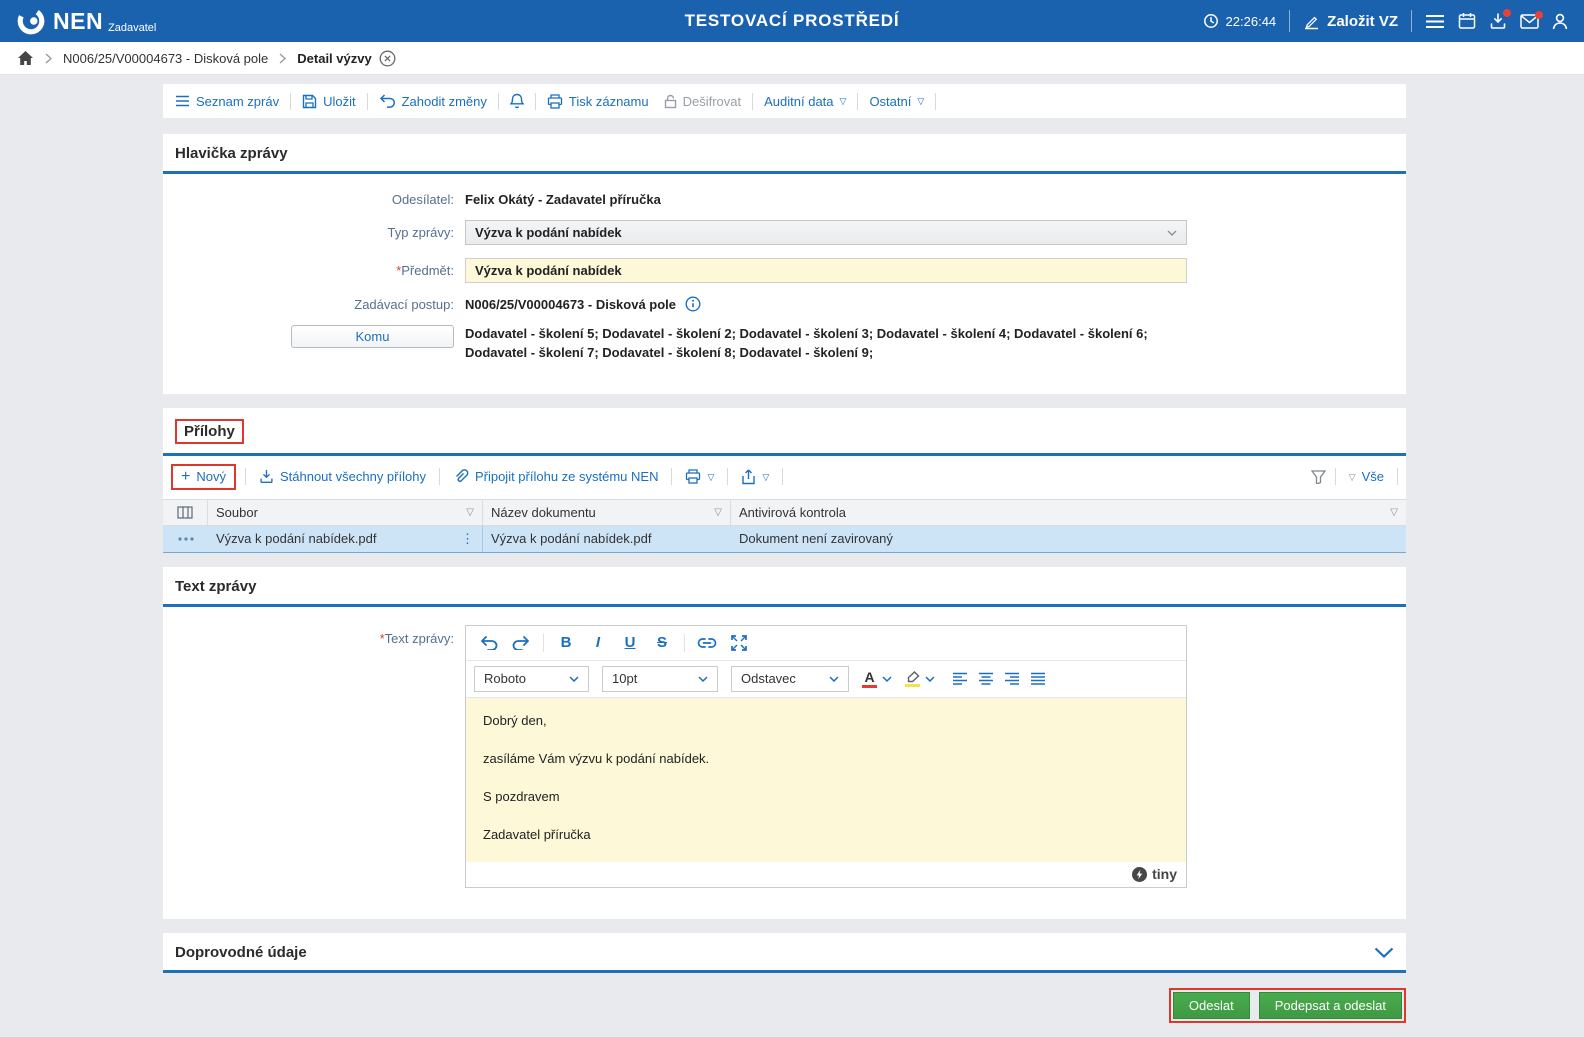 This screenshot has width=1584, height=1037. I want to click on create-vz-button: Založit VZ, so click(1350, 21).